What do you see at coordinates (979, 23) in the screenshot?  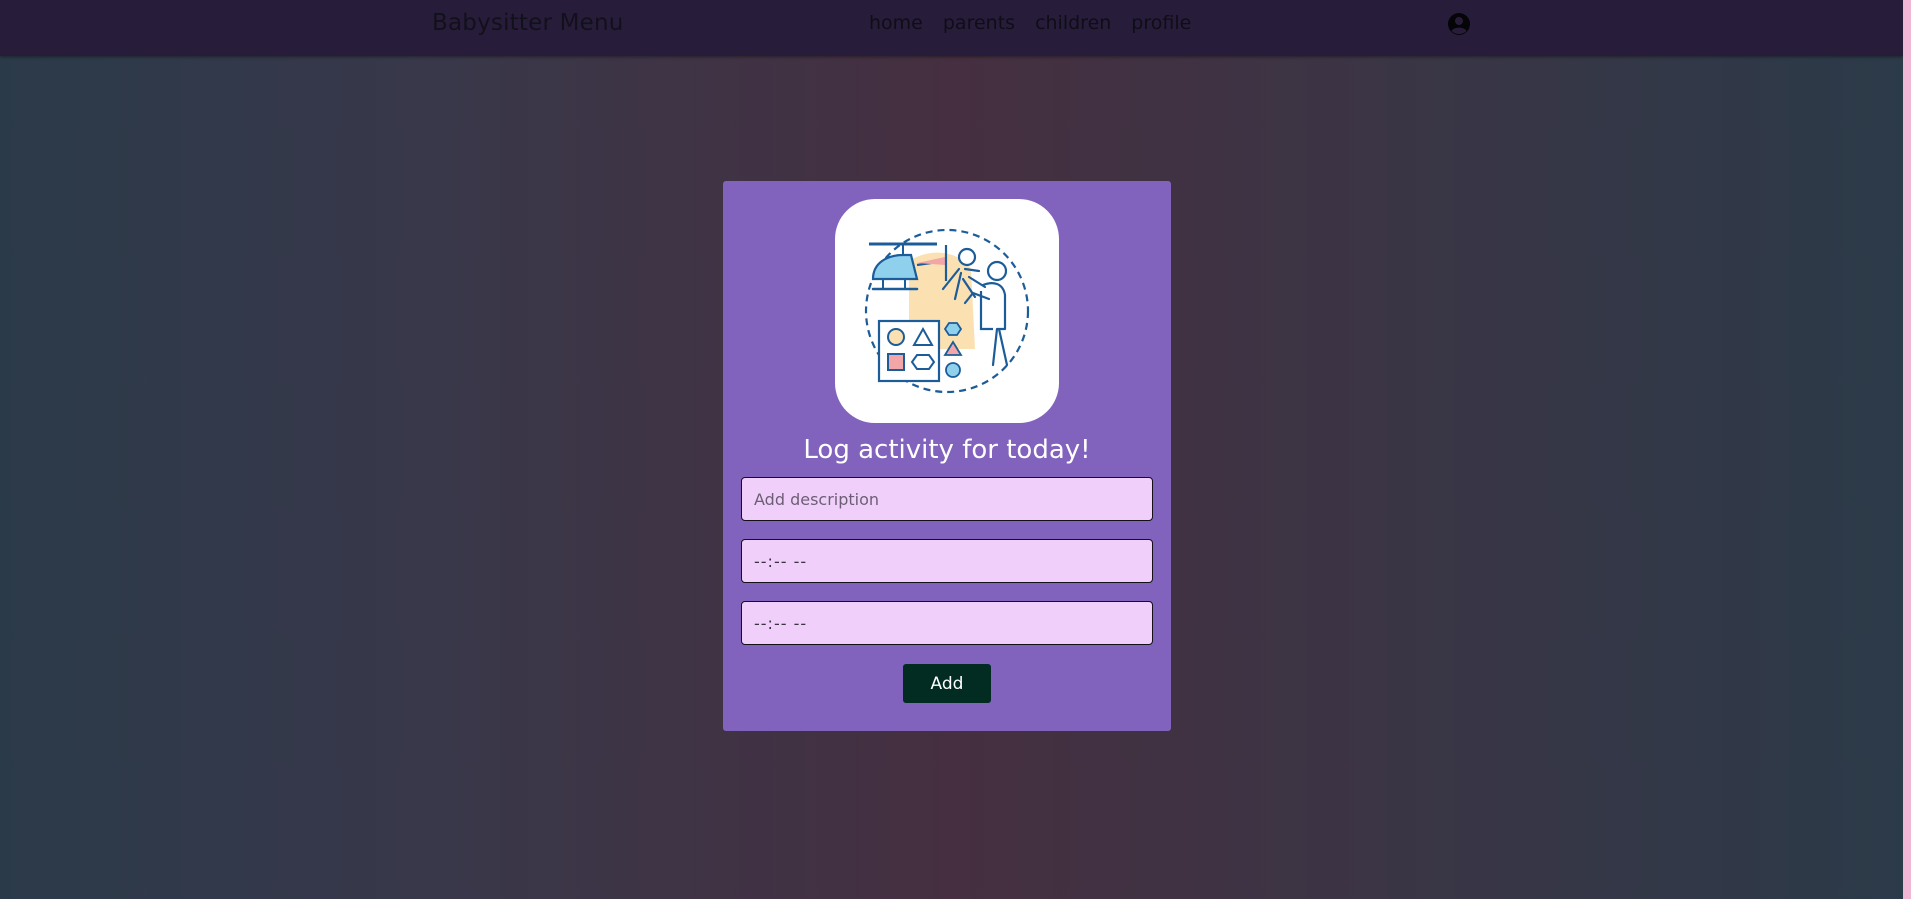 I see `nav-link-parents: parents` at bounding box center [979, 23].